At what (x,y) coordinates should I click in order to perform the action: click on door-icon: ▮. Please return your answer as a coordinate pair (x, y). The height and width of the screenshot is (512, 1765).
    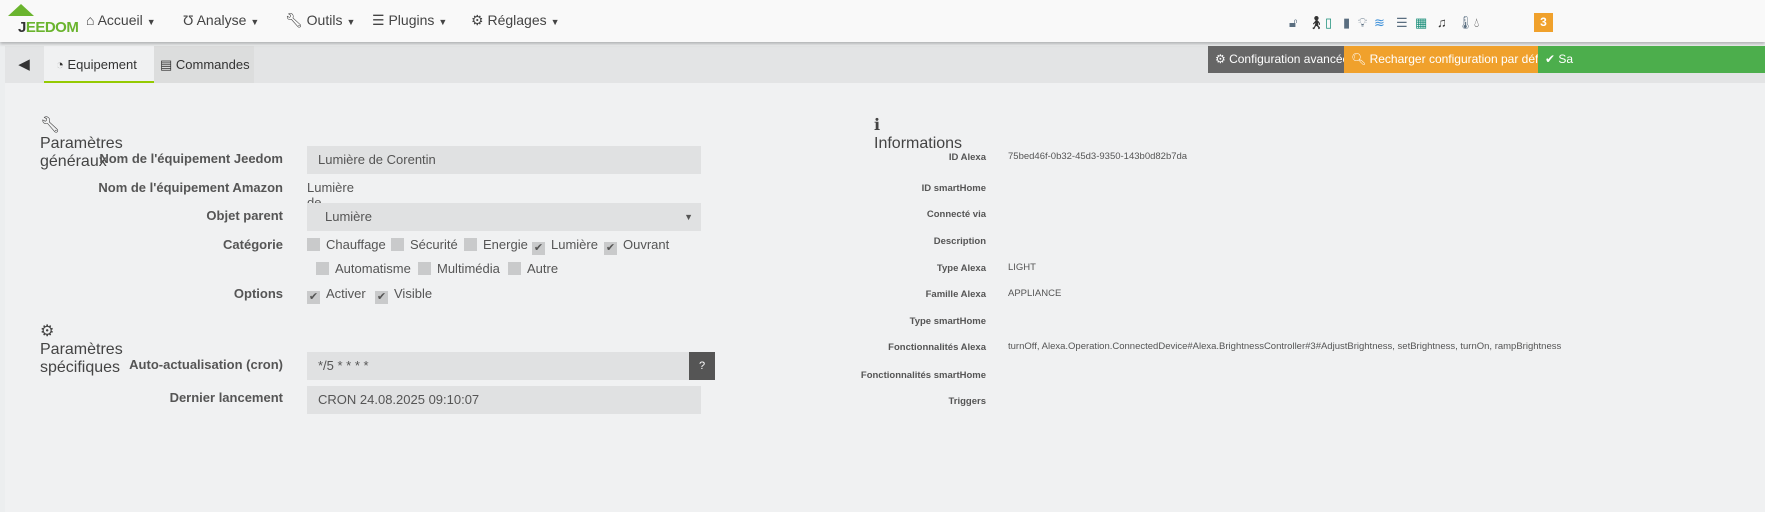
    Looking at the image, I should click on (1346, 23).